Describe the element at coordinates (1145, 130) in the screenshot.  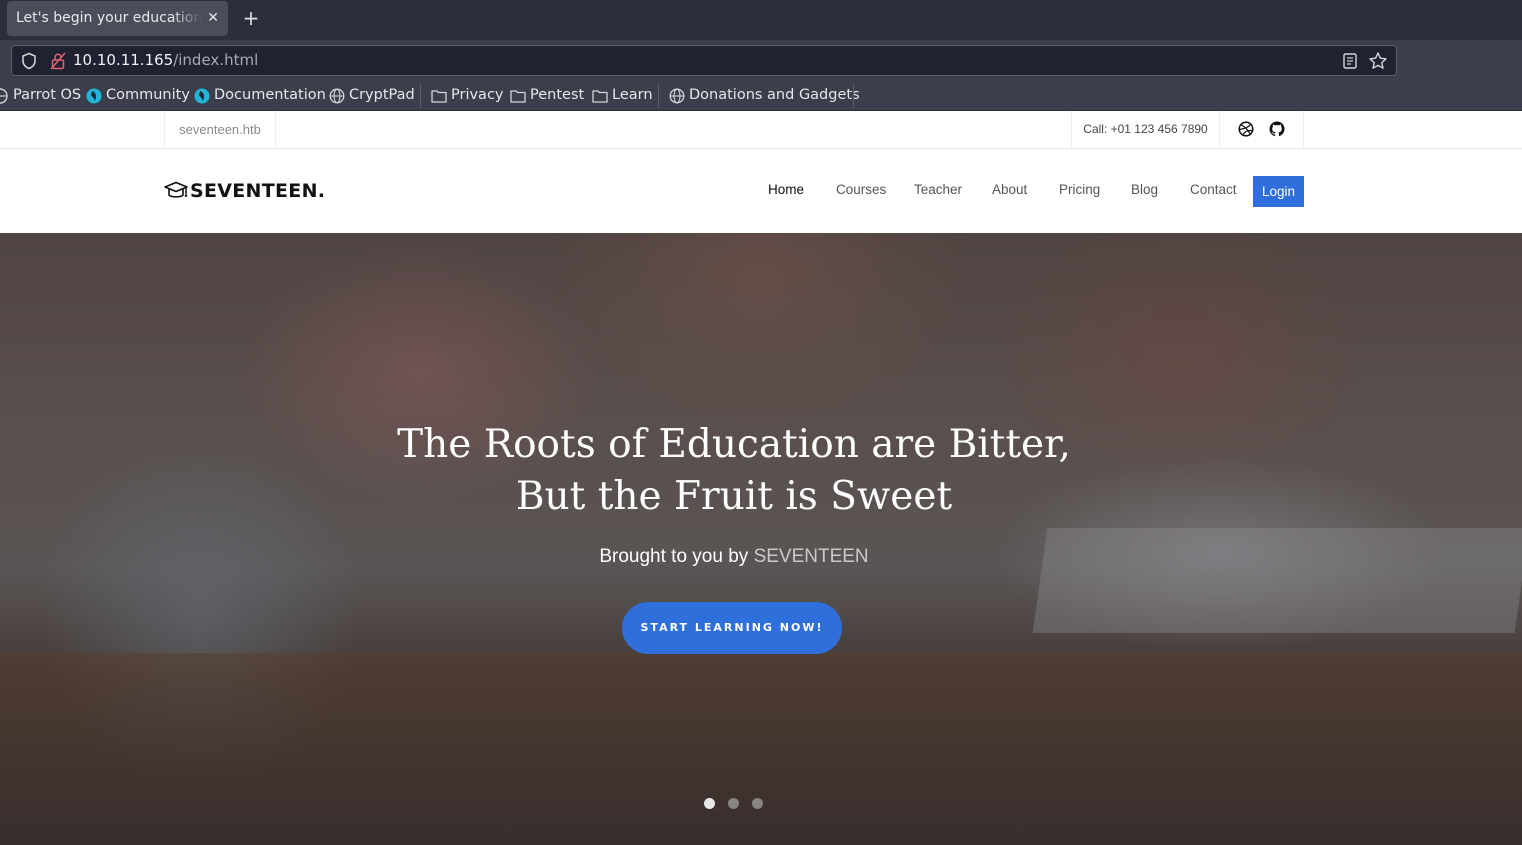
I see `phone-number: Call: +01 123 456 7890` at that location.